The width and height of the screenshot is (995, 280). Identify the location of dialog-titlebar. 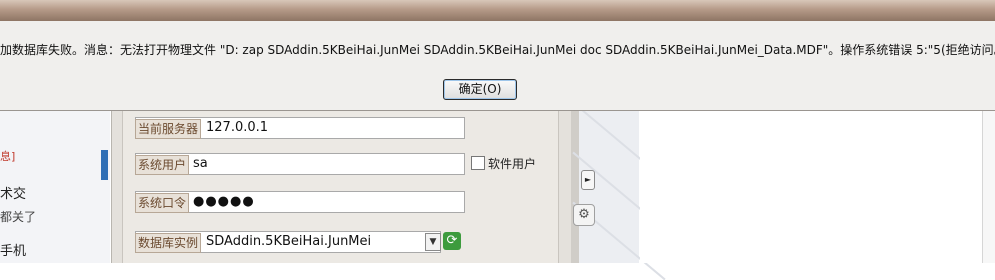
(497, 10).